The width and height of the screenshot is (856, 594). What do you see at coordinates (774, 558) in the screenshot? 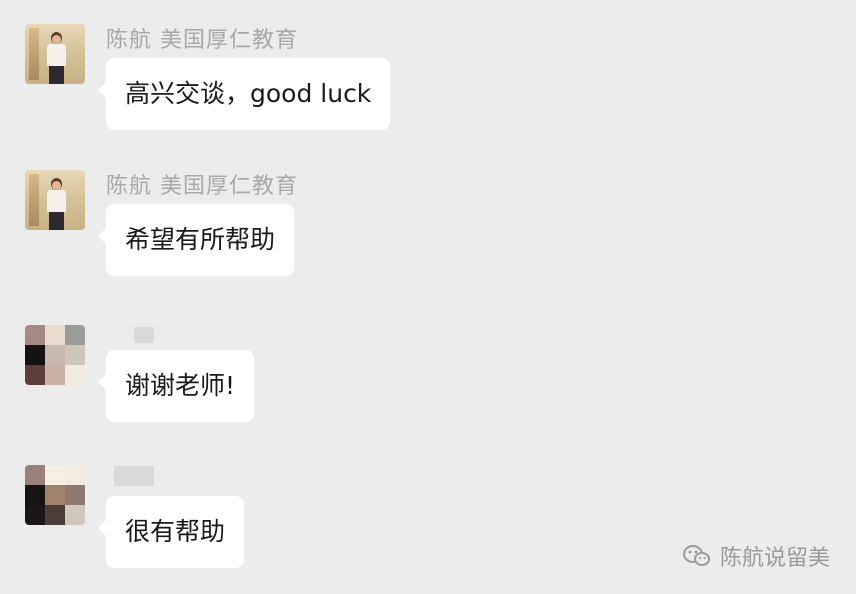
I see `watermark-text: 陈航说留美` at bounding box center [774, 558].